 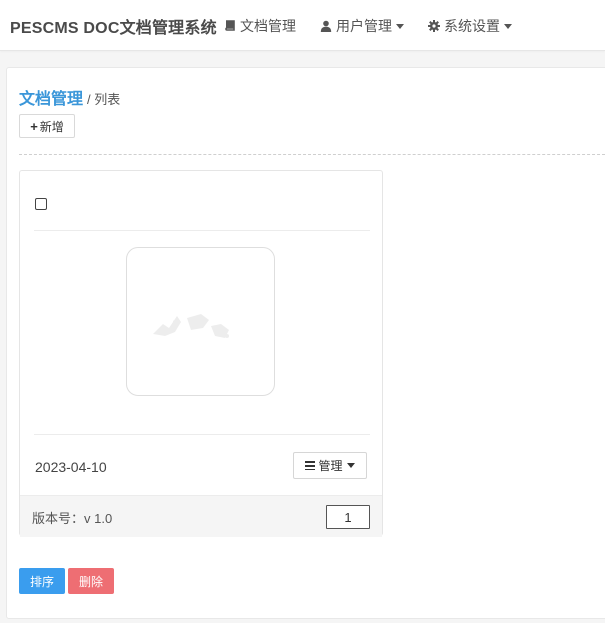 I want to click on breadcrumb-current: / 列表, so click(x=104, y=99).